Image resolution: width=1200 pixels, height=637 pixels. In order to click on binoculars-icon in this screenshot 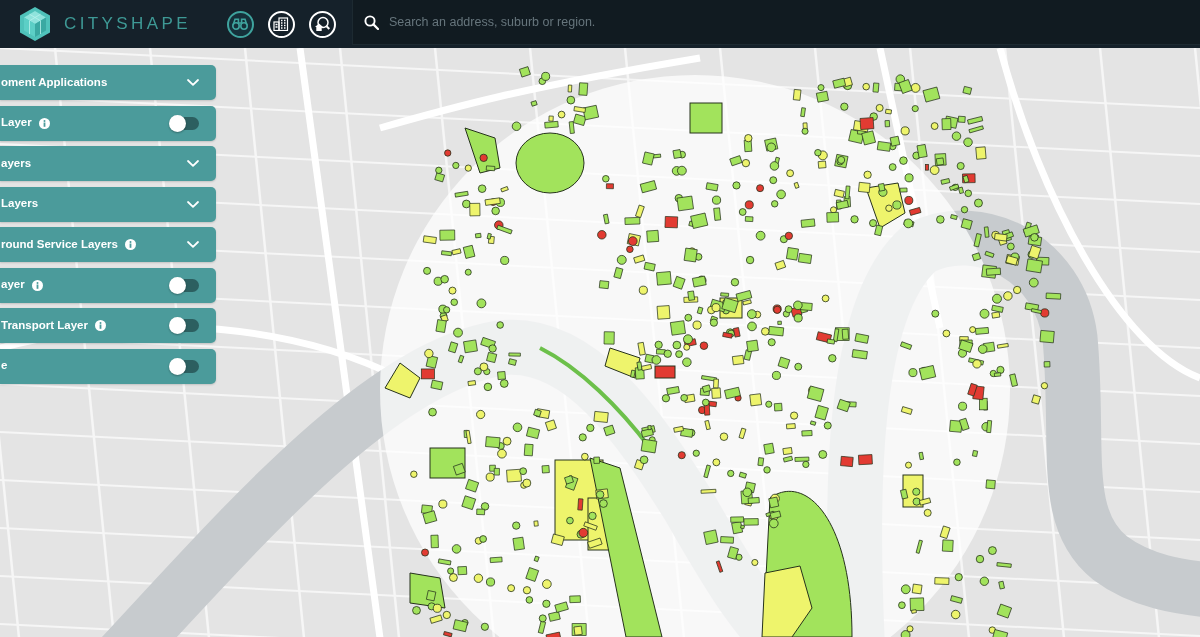, I will do `click(240, 24)`.